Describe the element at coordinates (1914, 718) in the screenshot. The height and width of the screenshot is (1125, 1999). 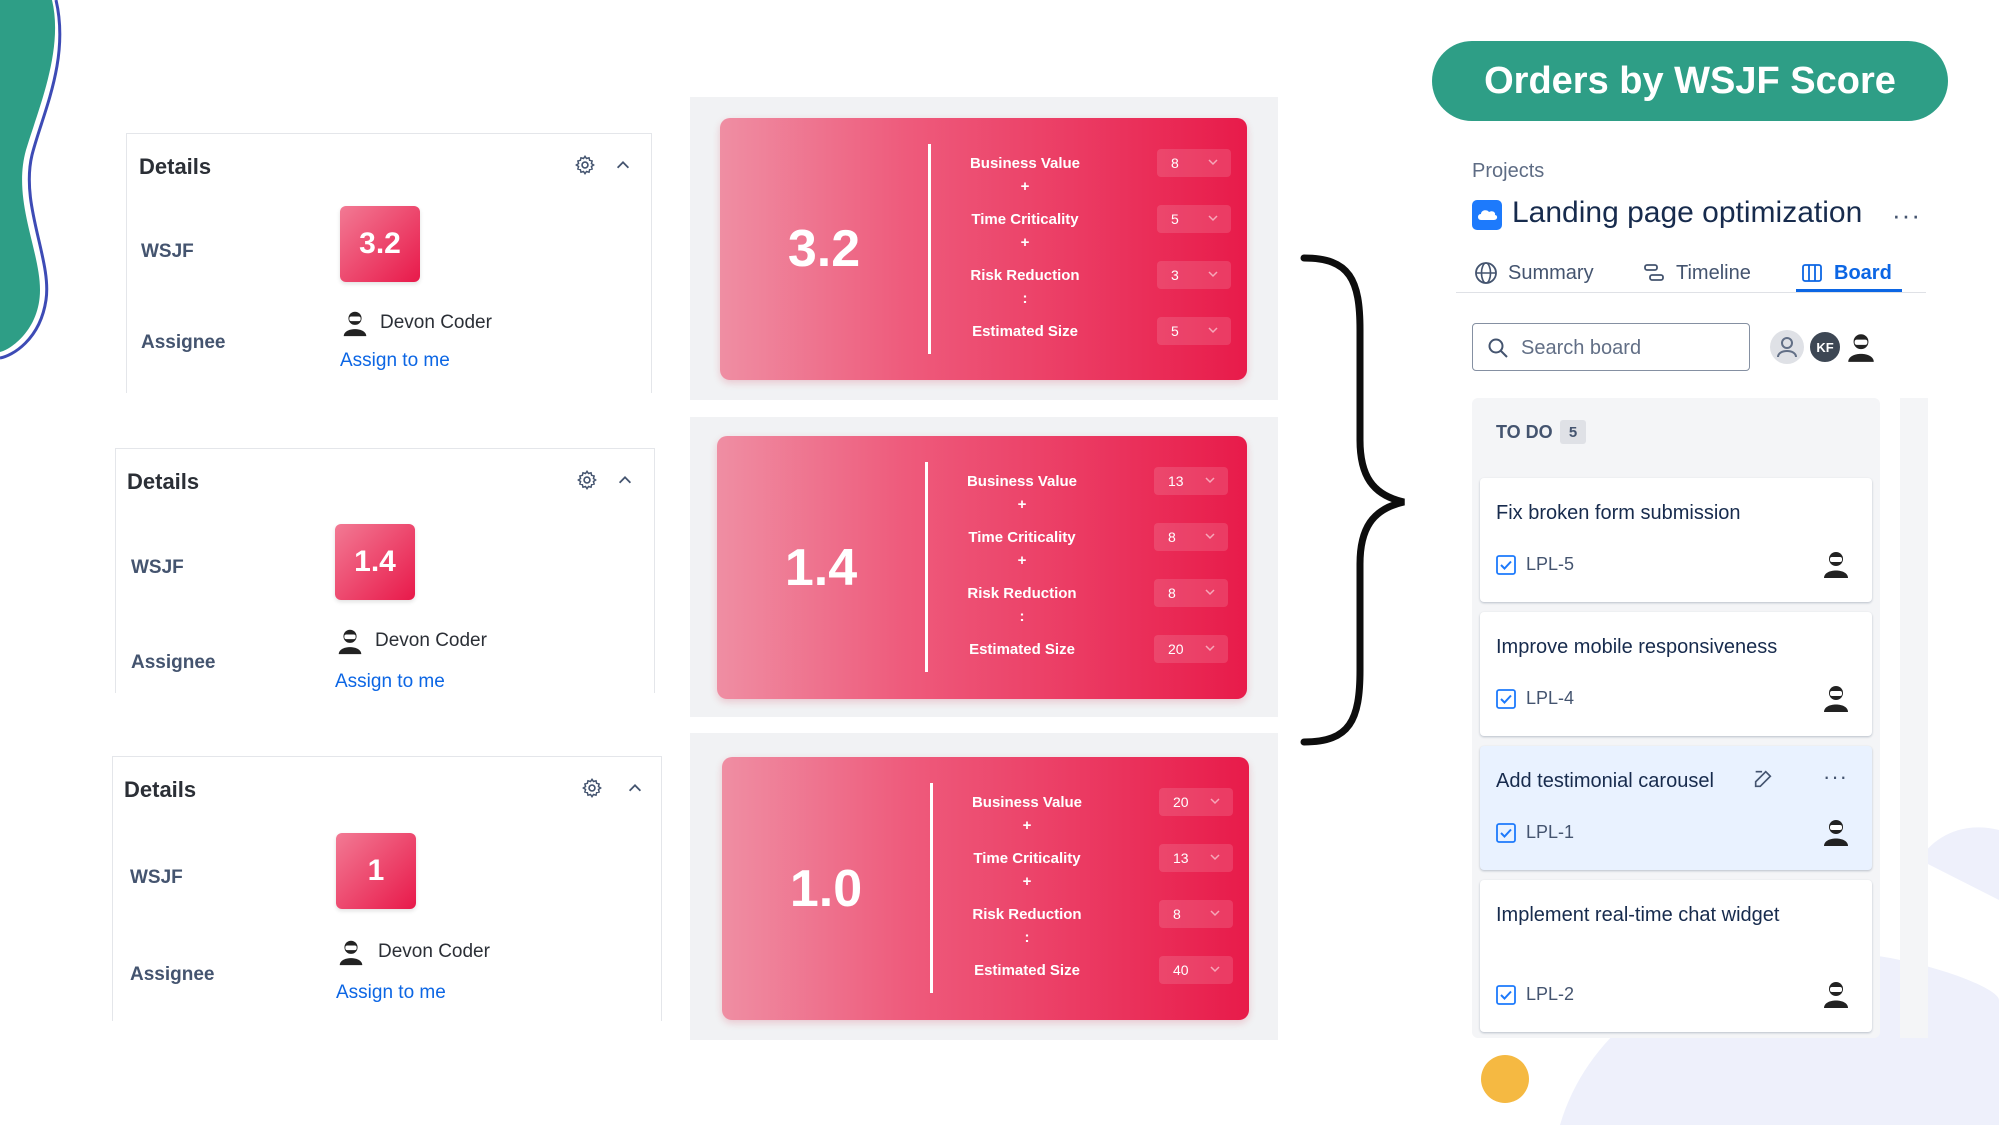
I see `next-column-edge` at that location.